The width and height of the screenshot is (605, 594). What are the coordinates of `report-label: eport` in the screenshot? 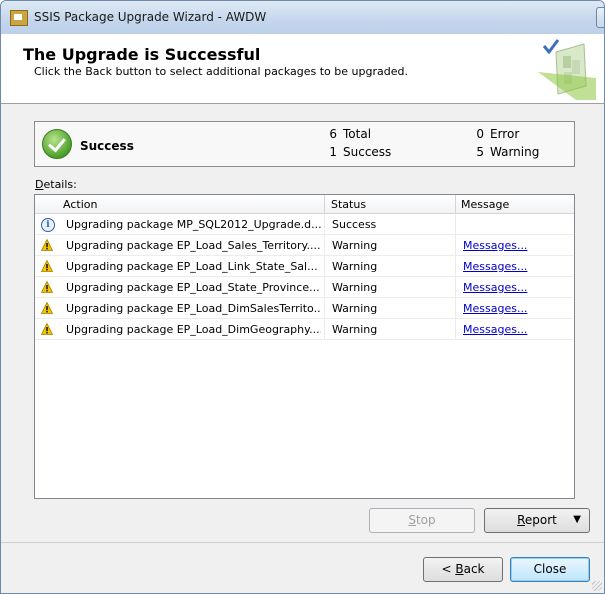 It's located at (540, 520).